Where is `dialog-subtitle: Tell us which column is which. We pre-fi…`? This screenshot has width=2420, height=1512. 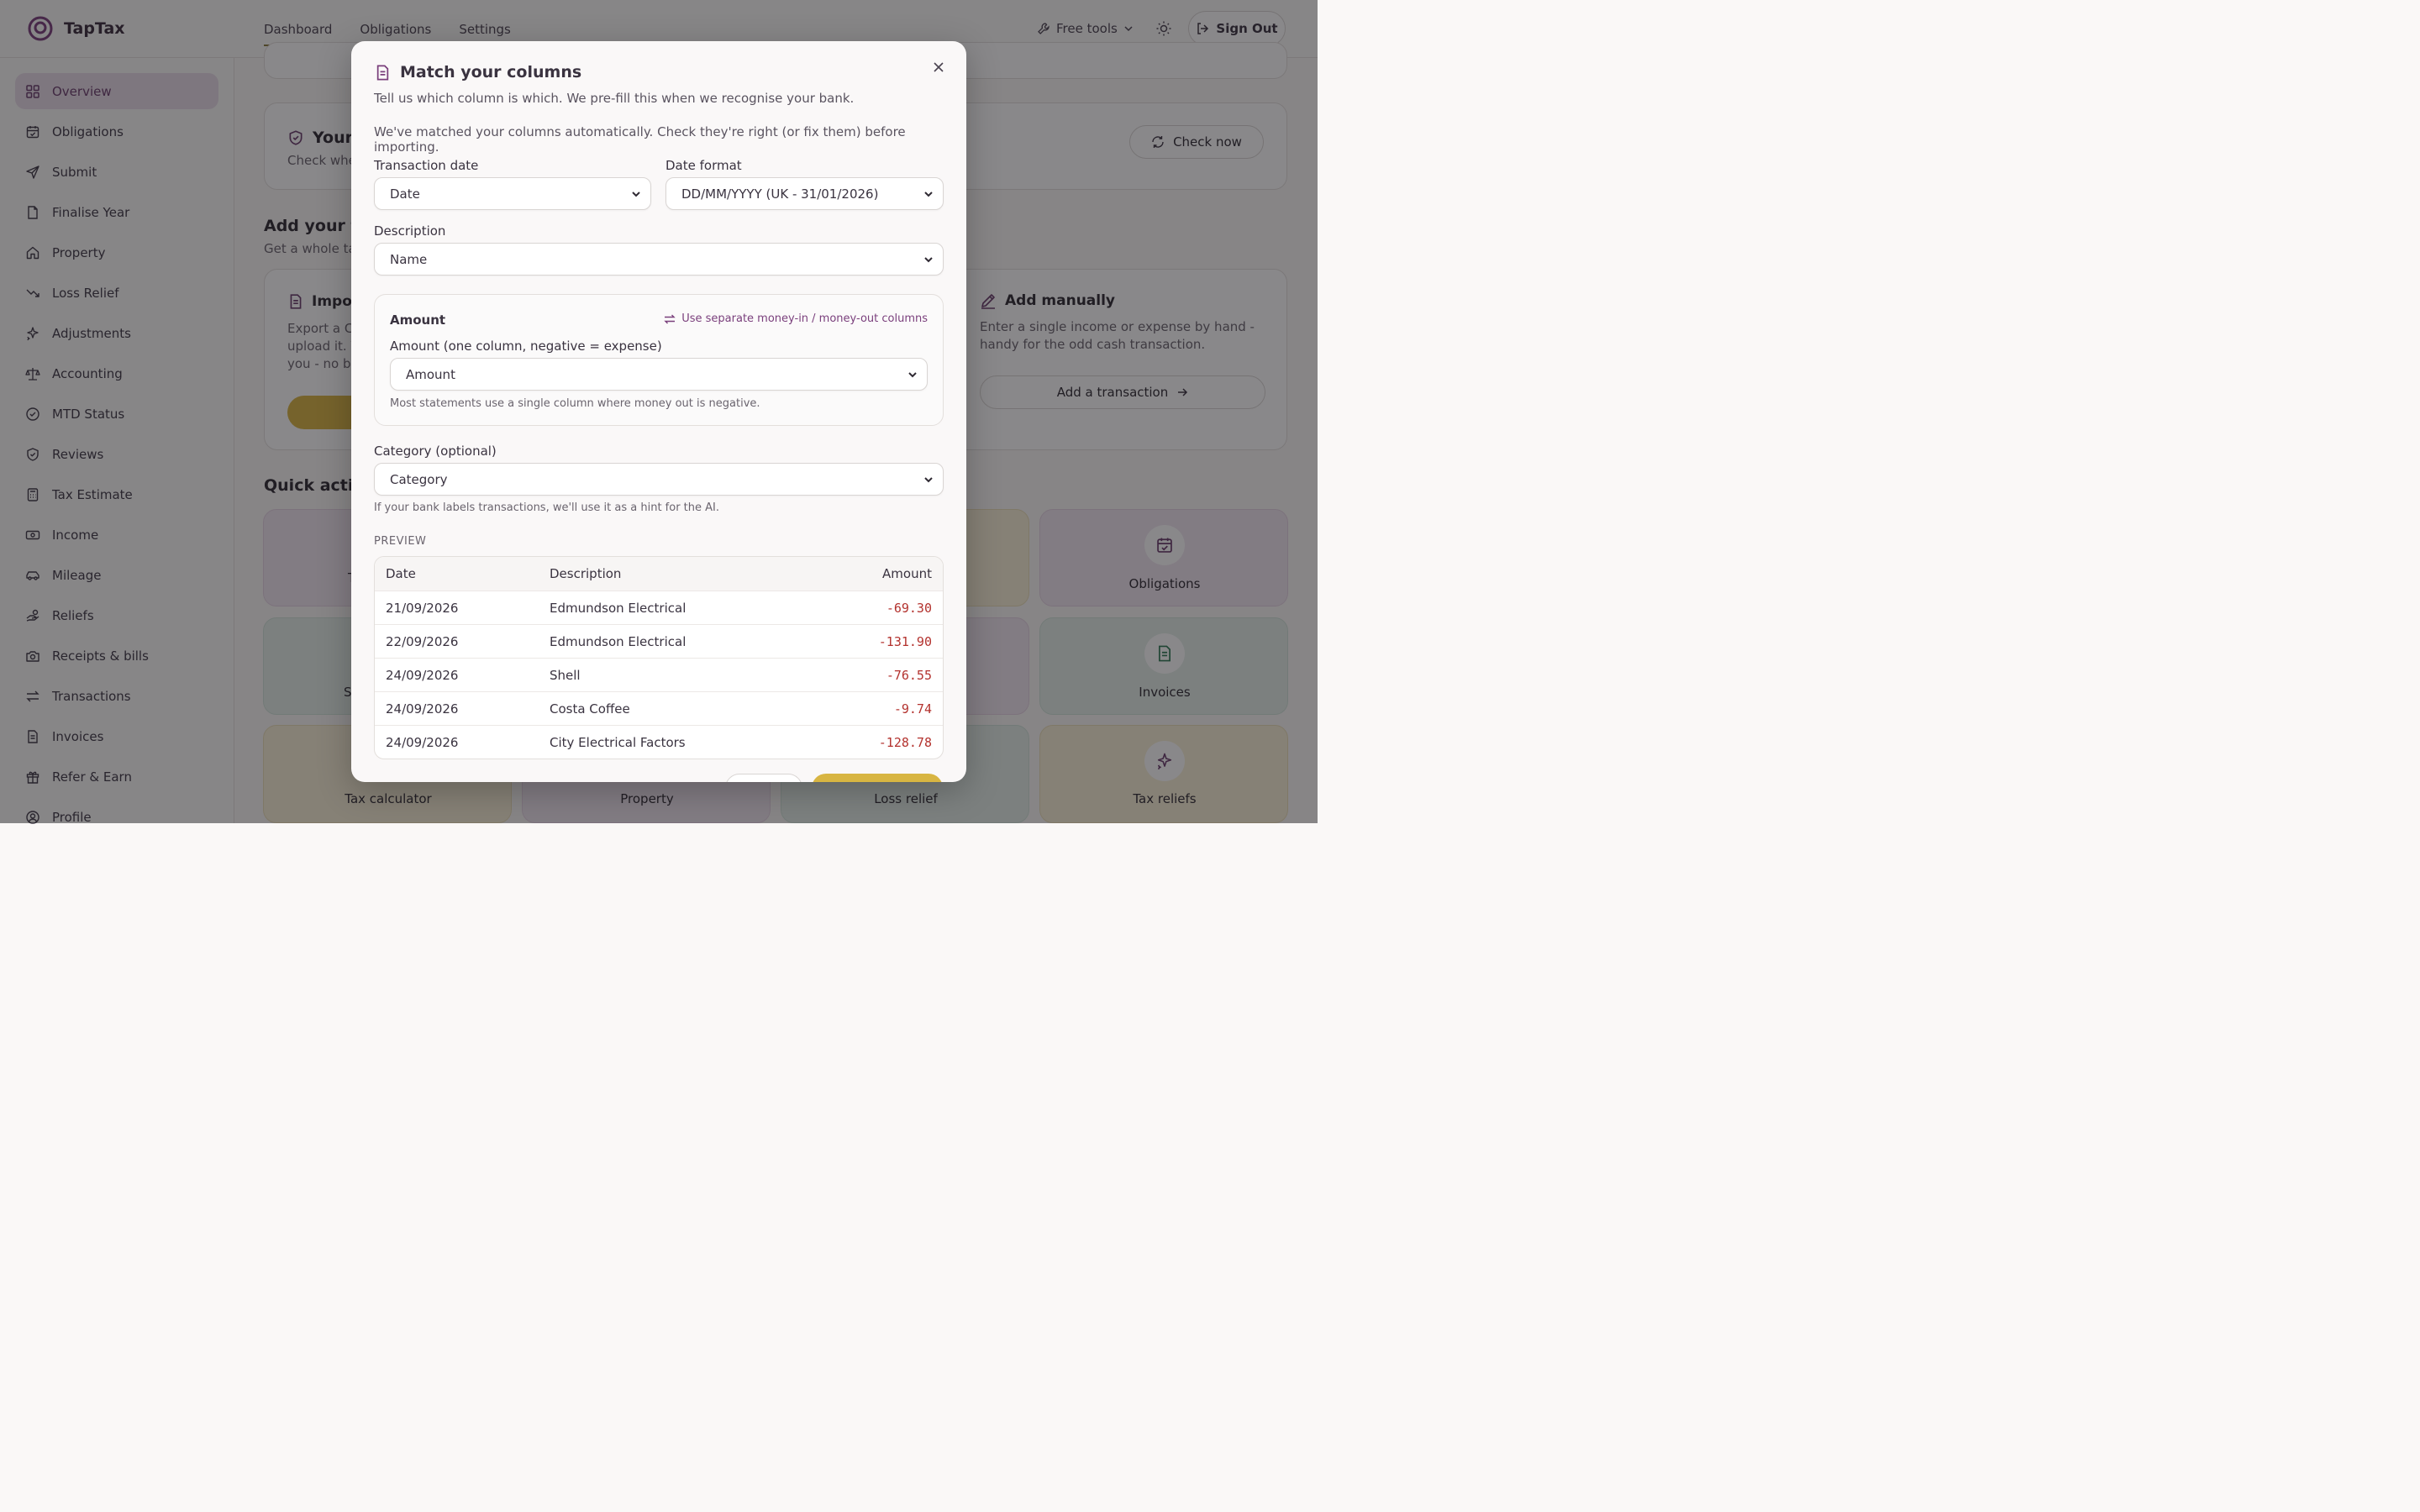 dialog-subtitle: Tell us which column is which. We pre-fi… is located at coordinates (614, 98).